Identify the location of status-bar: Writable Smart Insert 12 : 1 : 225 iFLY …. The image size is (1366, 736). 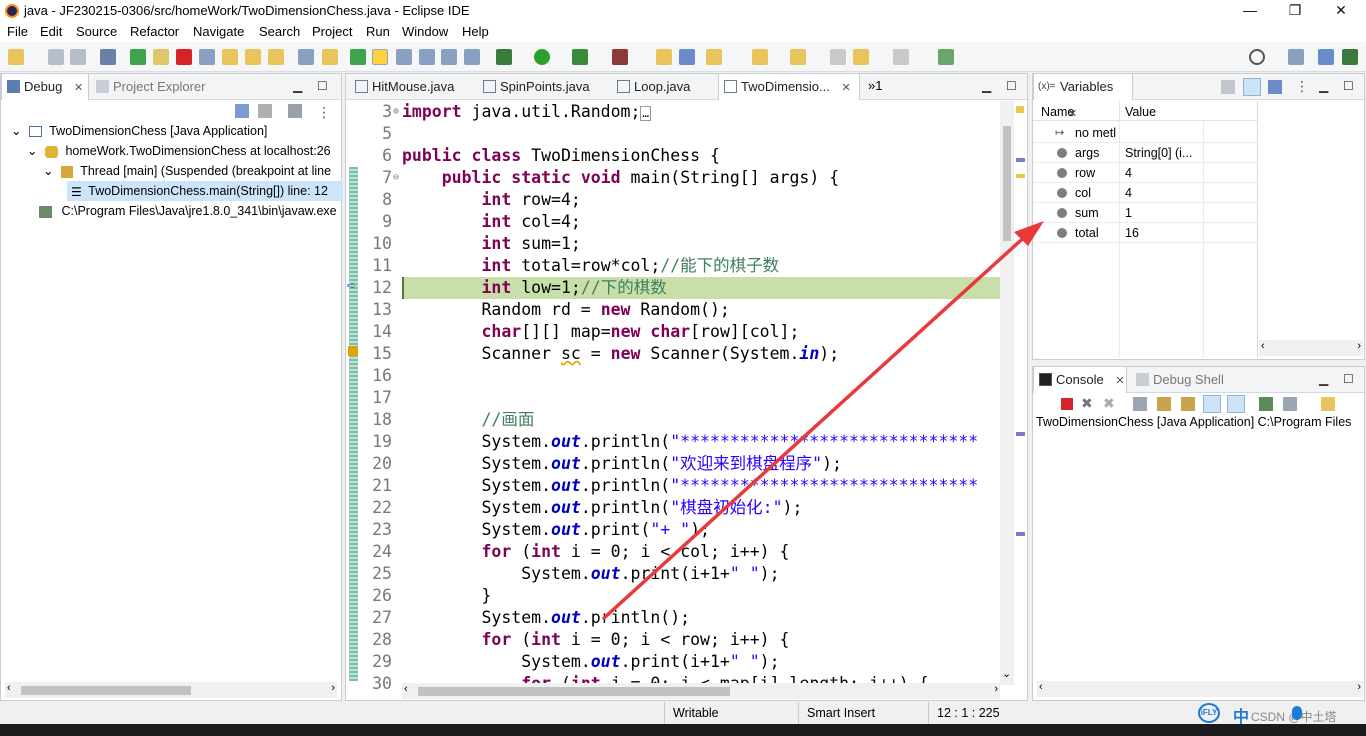
(683, 714).